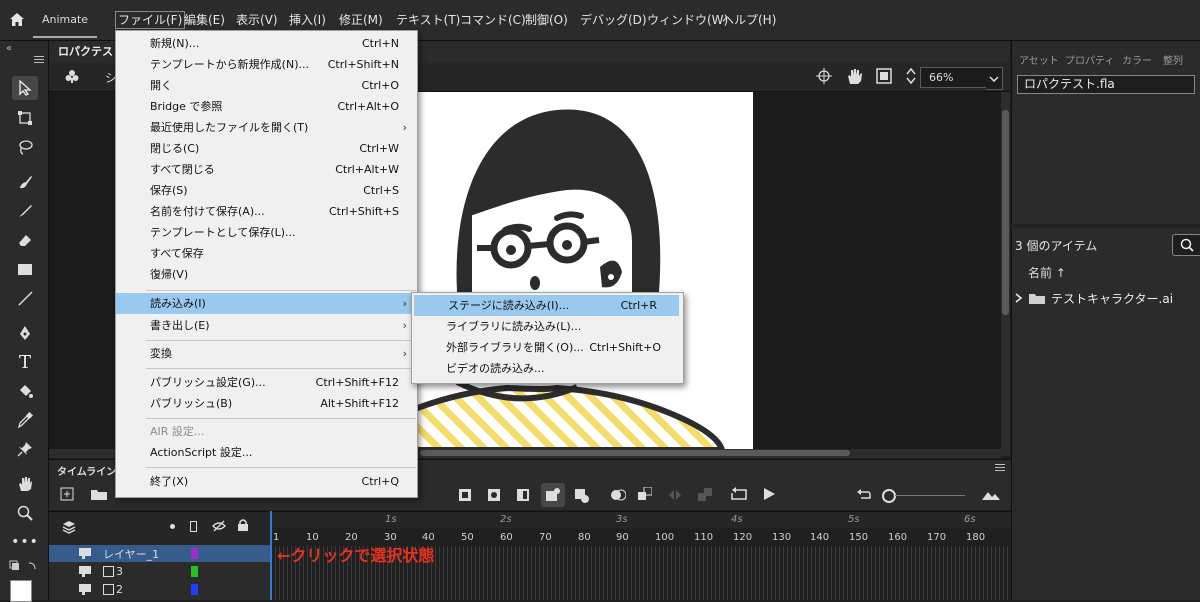 The height and width of the screenshot is (602, 1200). I want to click on menu-item-open-external-library: 外部ライブラリを開く(O)... Ctrl+Shift+O, so click(547, 347).